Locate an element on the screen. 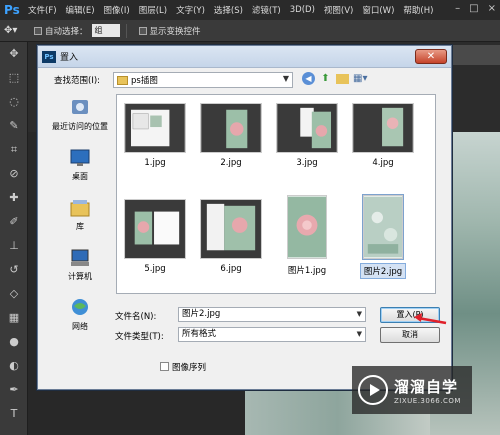 This screenshot has height=435, width=500. move-tool-icon: ✥ is located at coordinates (14, 54).